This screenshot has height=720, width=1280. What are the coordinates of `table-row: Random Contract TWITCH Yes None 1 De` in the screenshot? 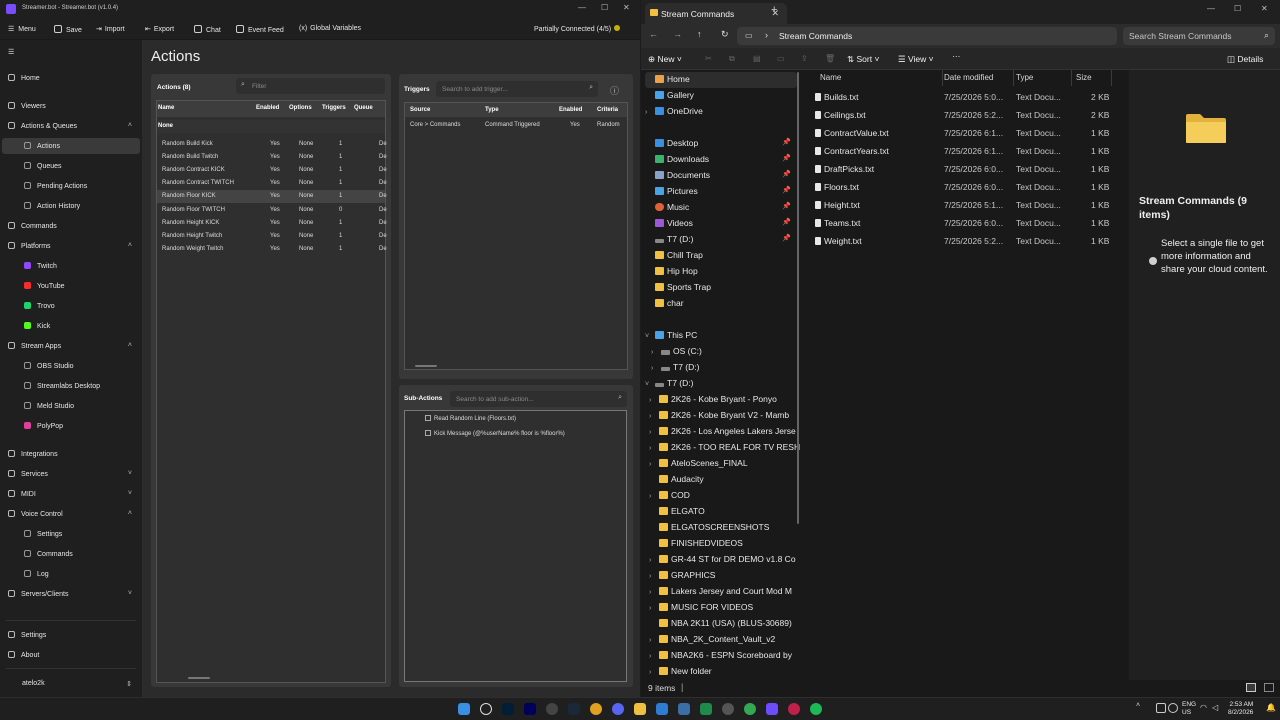 It's located at (272, 183).